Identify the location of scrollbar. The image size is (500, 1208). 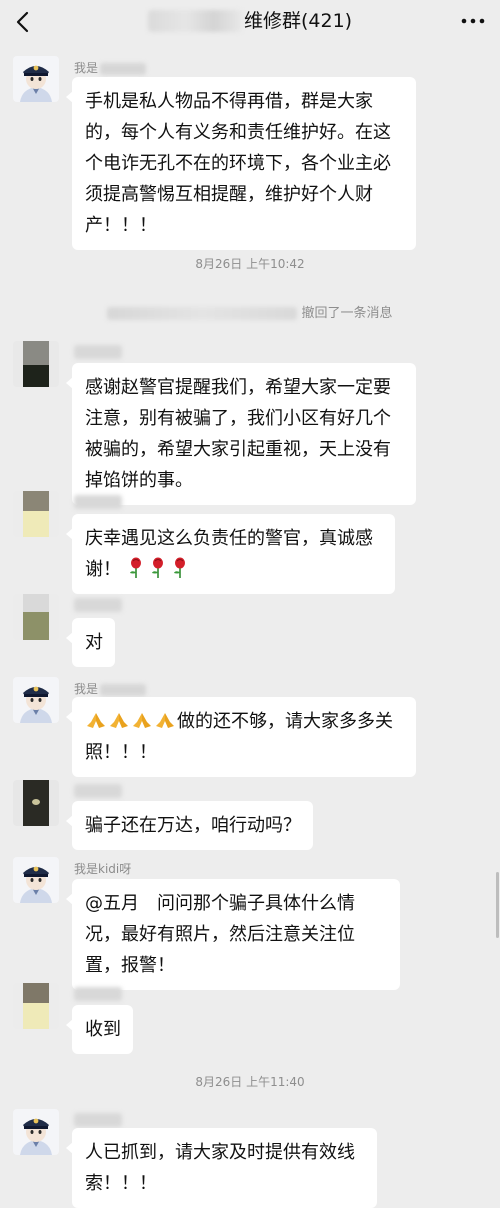
(497, 905).